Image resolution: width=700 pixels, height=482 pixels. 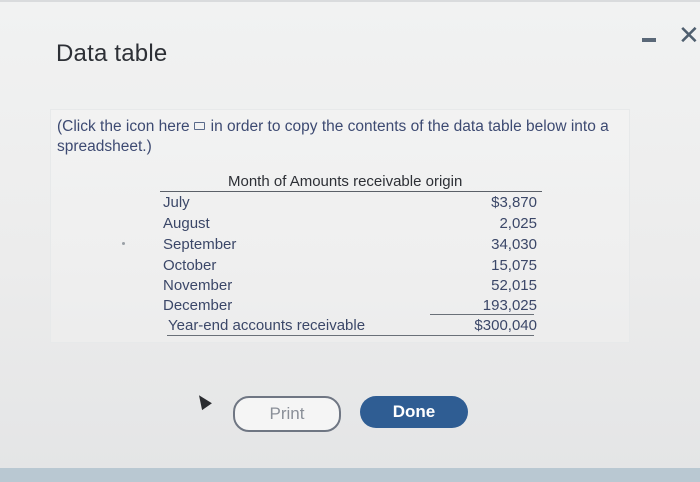 I want to click on dialog-title: Data table, so click(x=112, y=53).